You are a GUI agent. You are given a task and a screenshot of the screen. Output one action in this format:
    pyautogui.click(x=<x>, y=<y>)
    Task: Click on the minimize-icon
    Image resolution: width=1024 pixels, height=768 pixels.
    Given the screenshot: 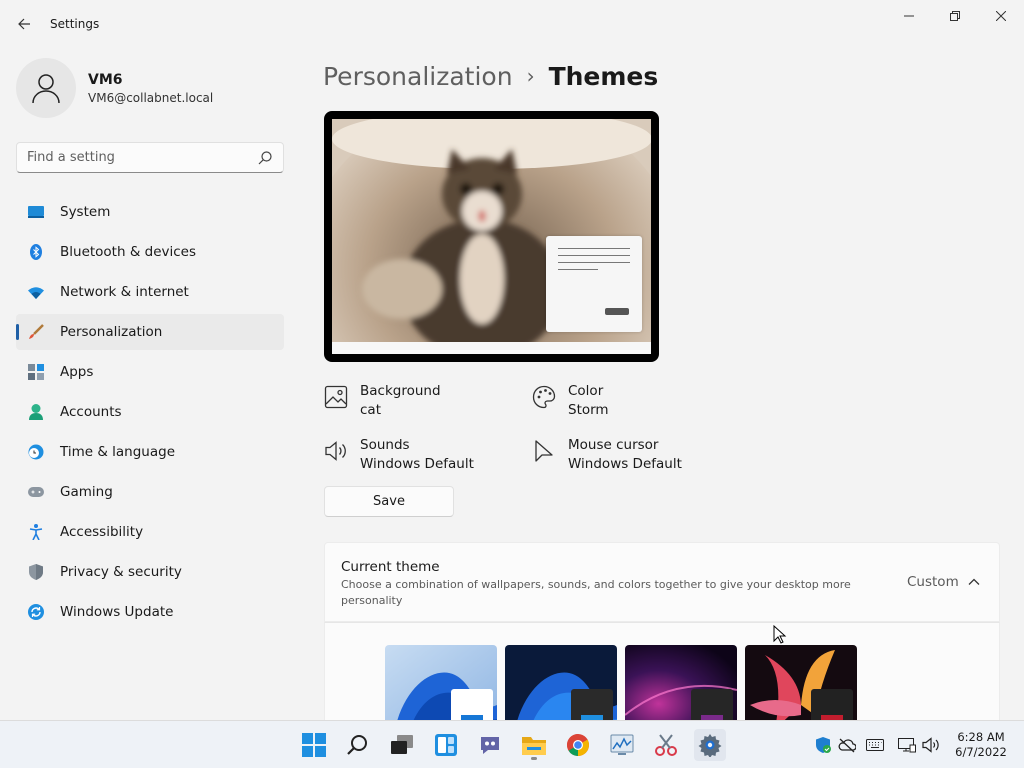 What is the action you would take?
    pyautogui.click(x=909, y=16)
    